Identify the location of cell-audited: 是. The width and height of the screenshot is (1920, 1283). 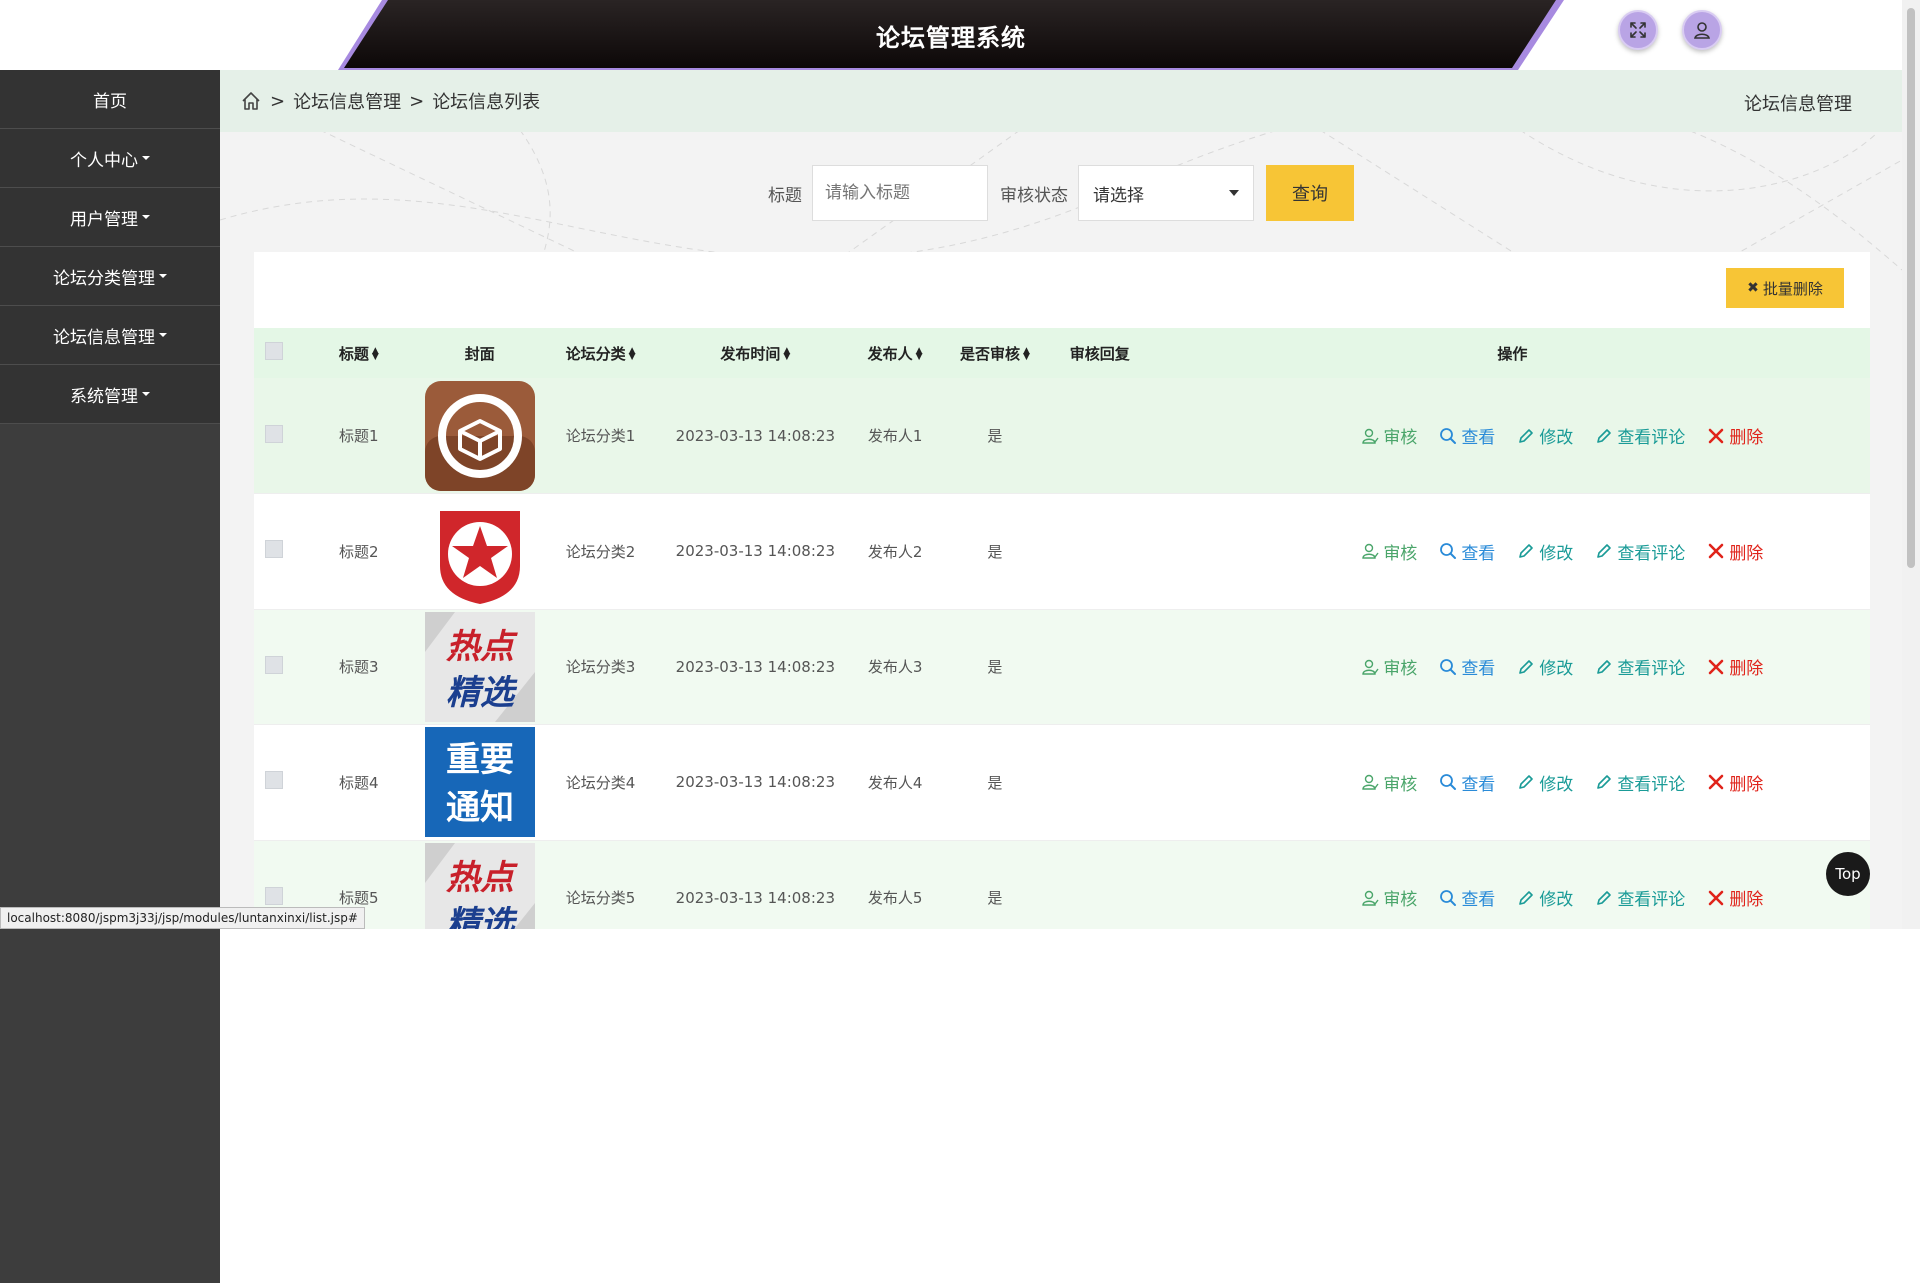
(995, 782).